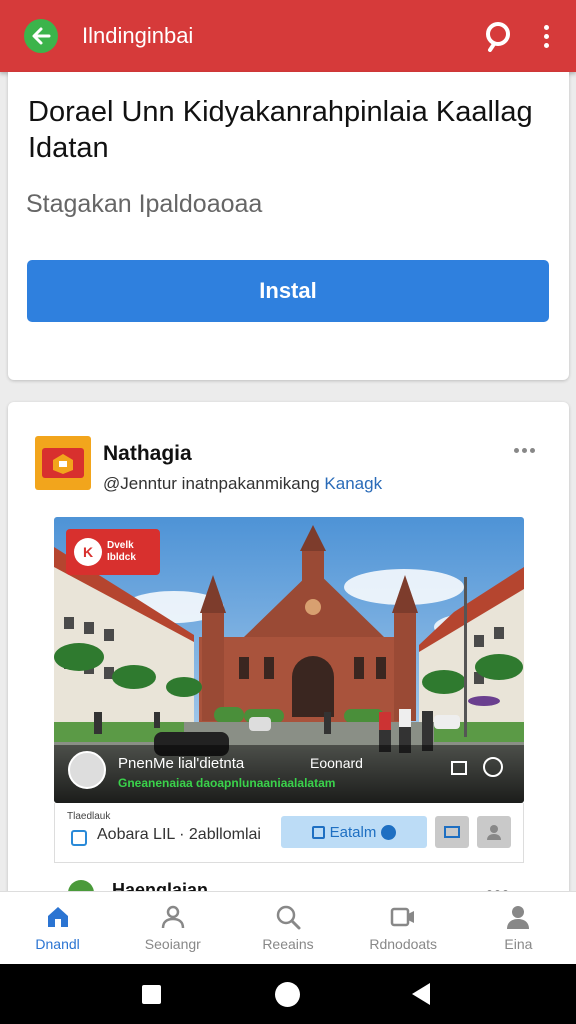  I want to click on bottom-navigation: Dnandl Seoiangr Reeains Rdnodoats Eina, so click(288, 927).